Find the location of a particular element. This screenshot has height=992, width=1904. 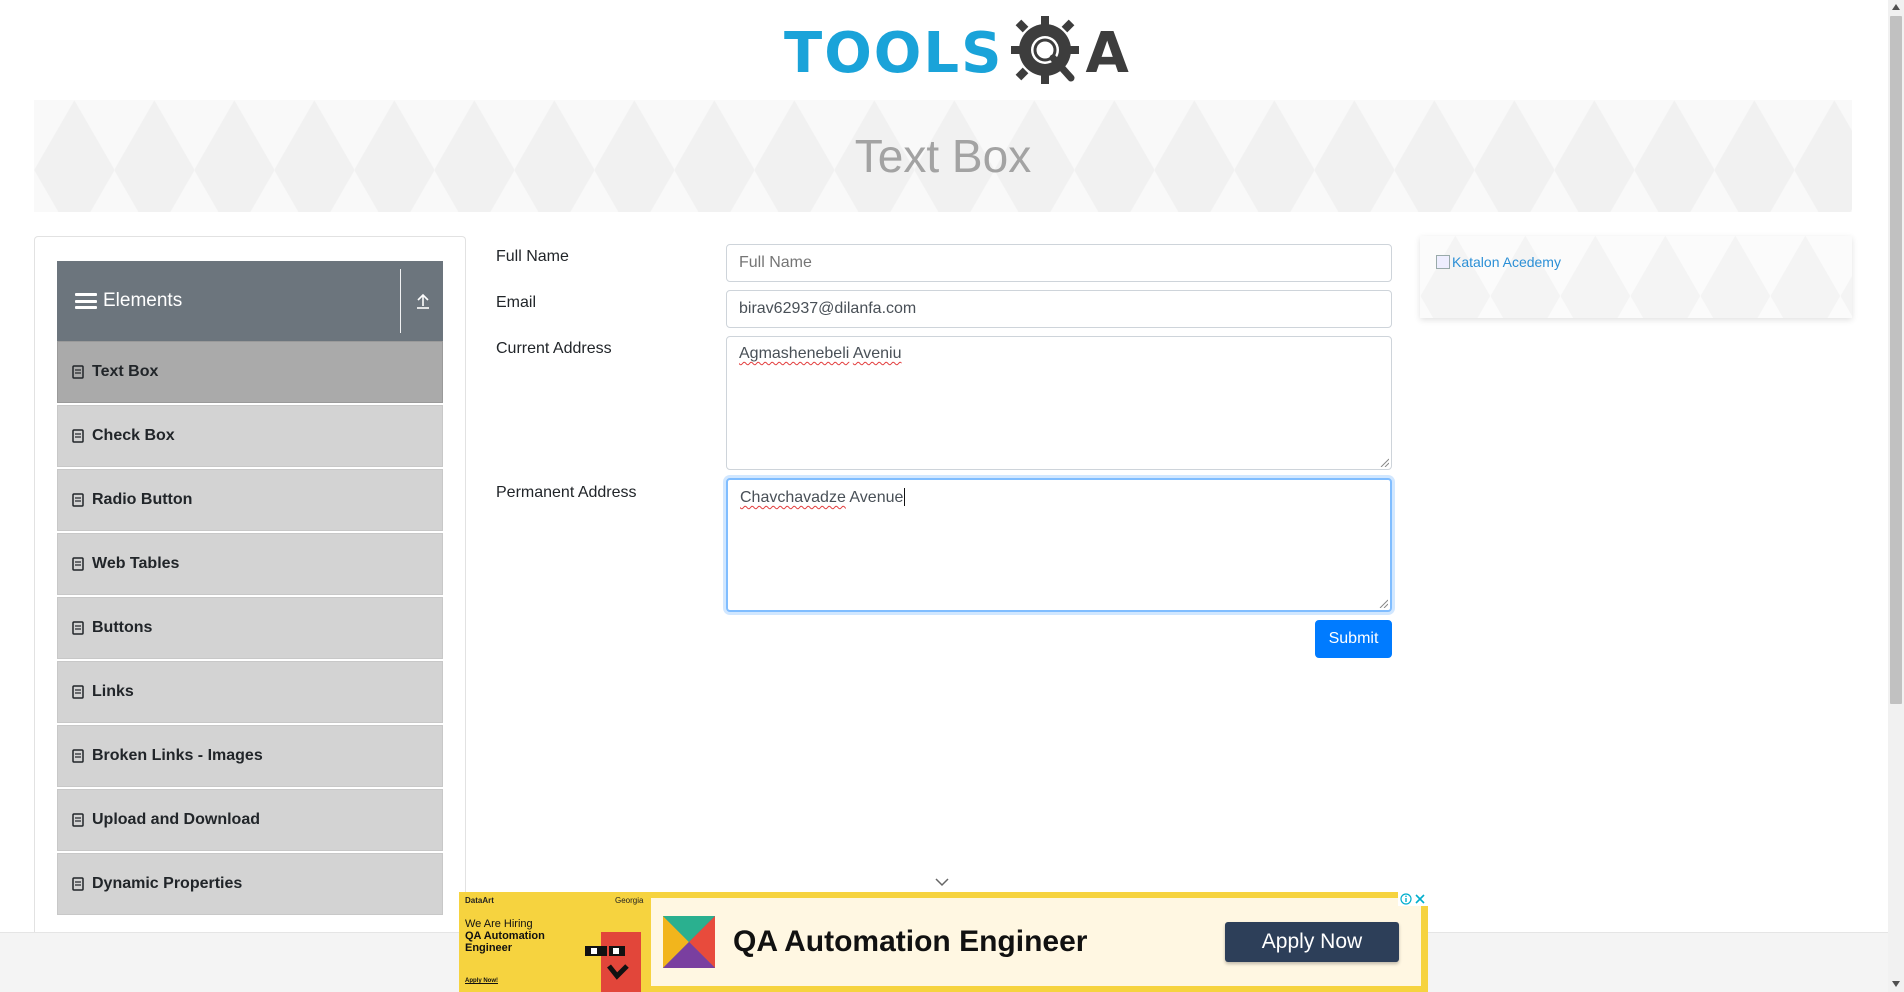

ad-hiring-line-3: Engineer is located at coordinates (489, 948).